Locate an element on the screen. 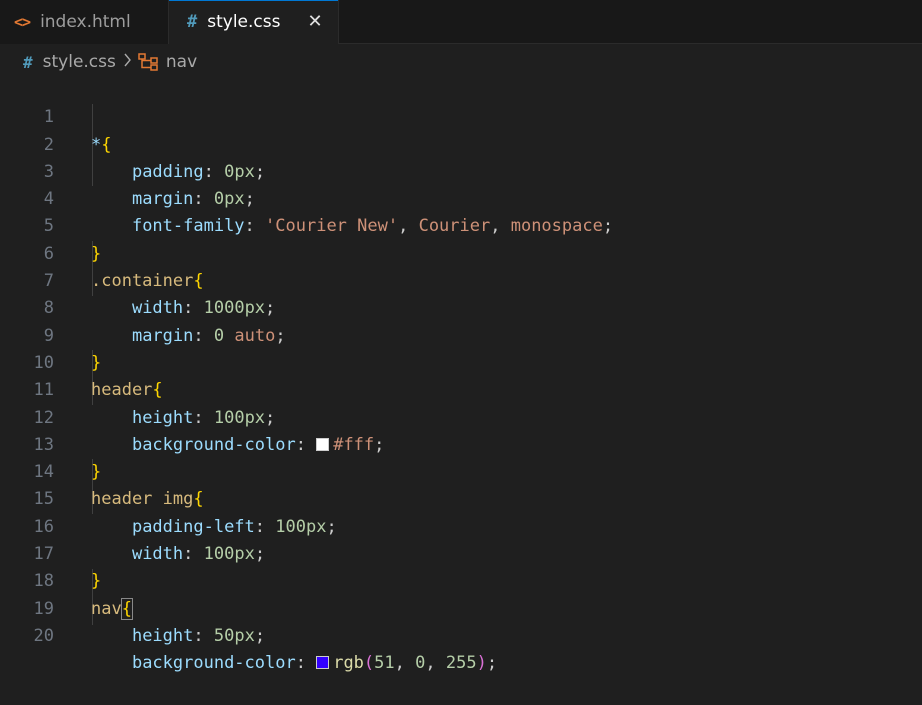 The image size is (922, 705). tab-style-css: # style.css ✕ is located at coordinates (254, 22).